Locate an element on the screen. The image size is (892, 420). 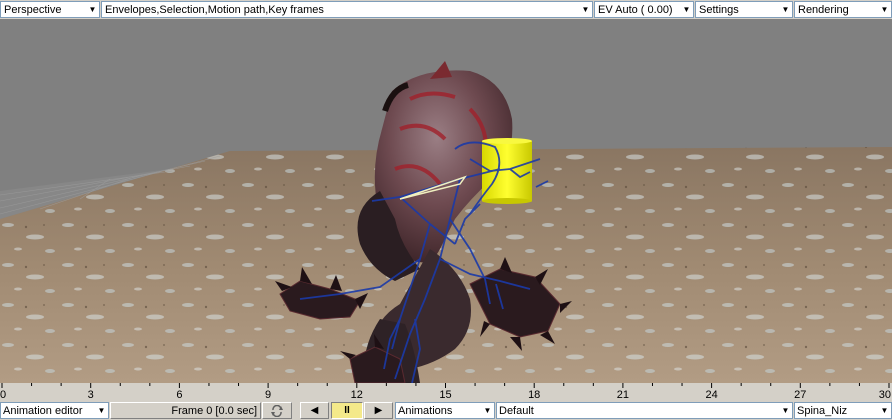
pause-button: II is located at coordinates (347, 410).